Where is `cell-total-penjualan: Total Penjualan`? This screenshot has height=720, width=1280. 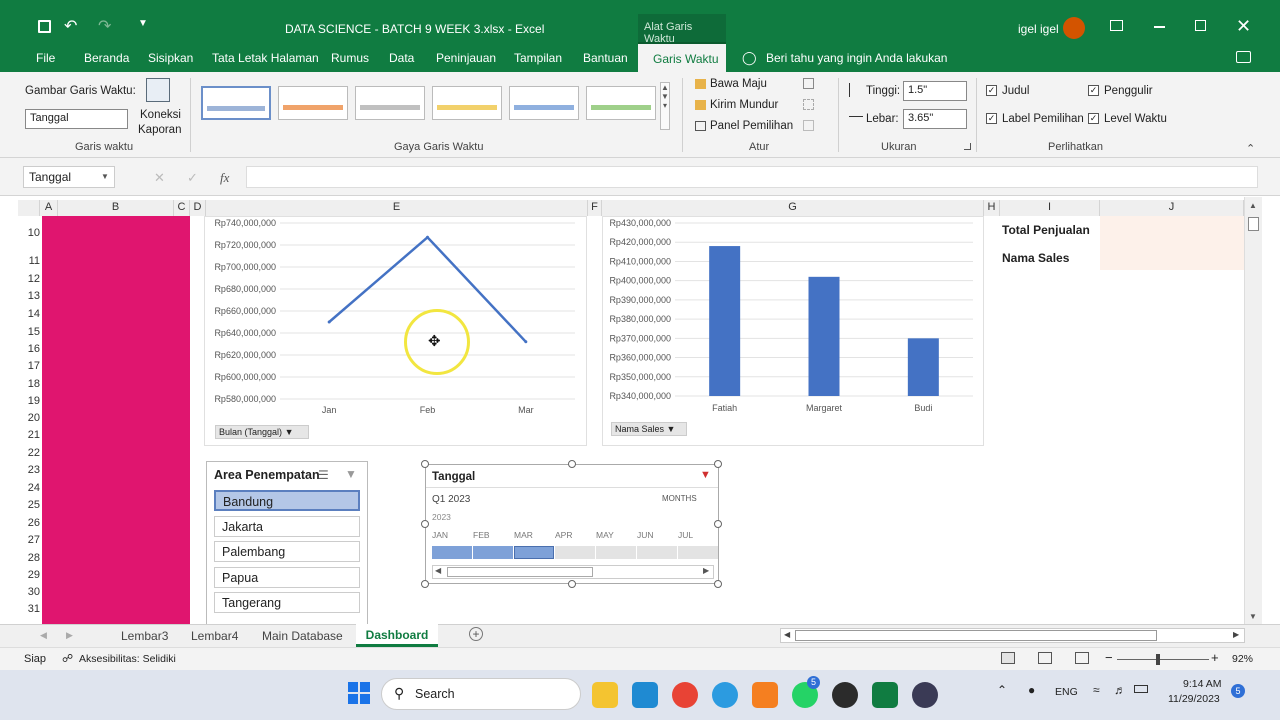 cell-total-penjualan: Total Penjualan is located at coordinates (1046, 230).